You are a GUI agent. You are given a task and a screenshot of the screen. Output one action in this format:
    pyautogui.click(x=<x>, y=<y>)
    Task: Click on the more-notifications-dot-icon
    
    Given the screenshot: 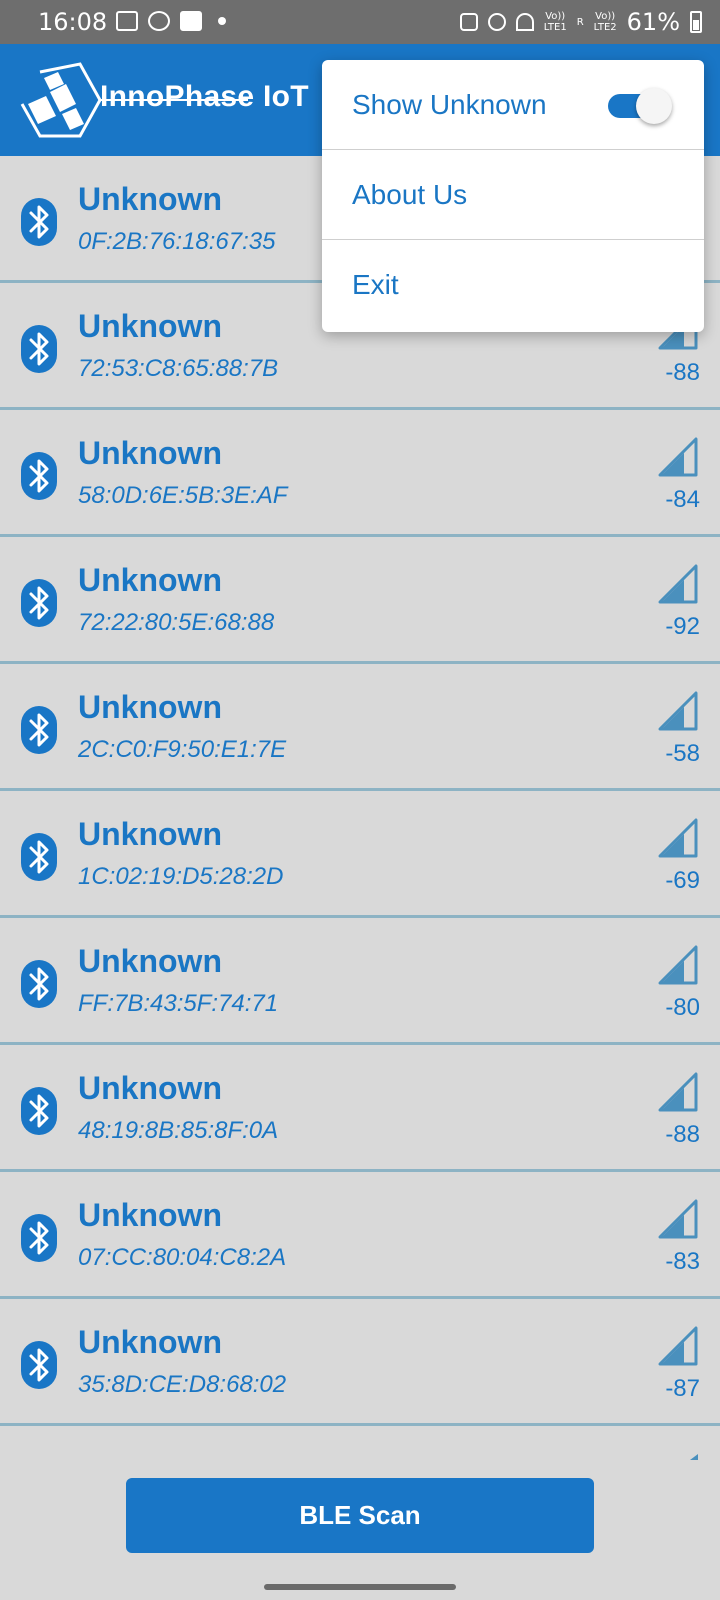 What is the action you would take?
    pyautogui.click(x=222, y=21)
    